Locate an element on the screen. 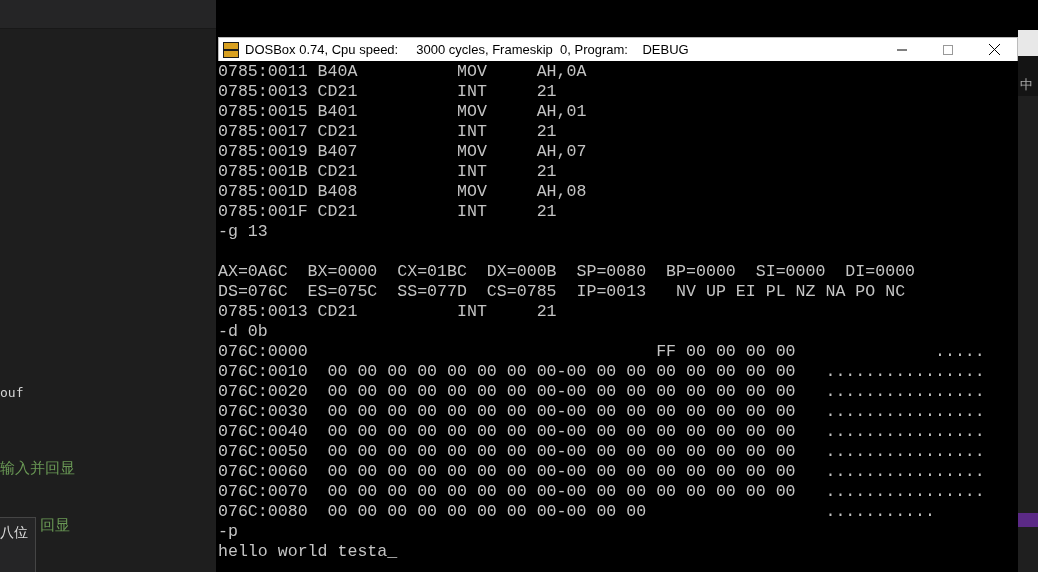 Image resolution: width=1038 pixels, height=572 pixels. close-icon is located at coordinates (994, 49).